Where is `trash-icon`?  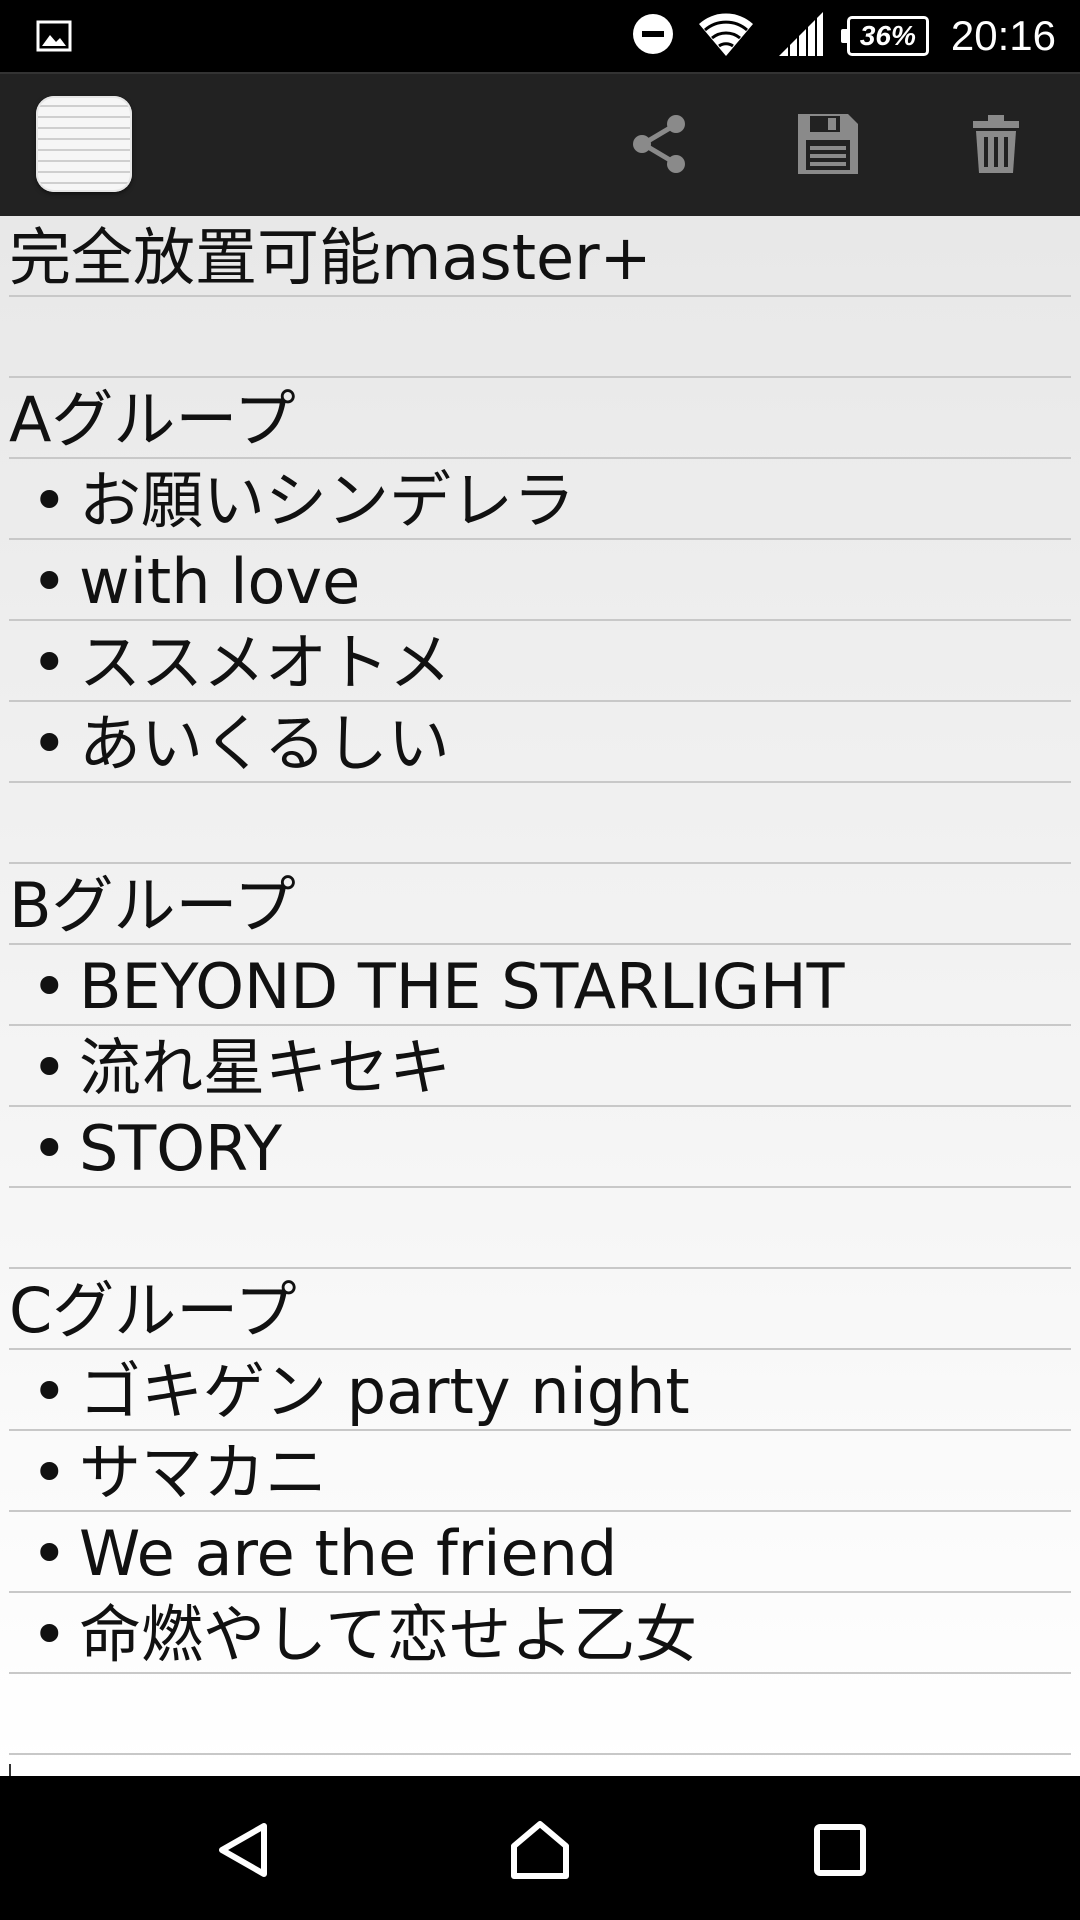
trash-icon is located at coordinates (996, 146).